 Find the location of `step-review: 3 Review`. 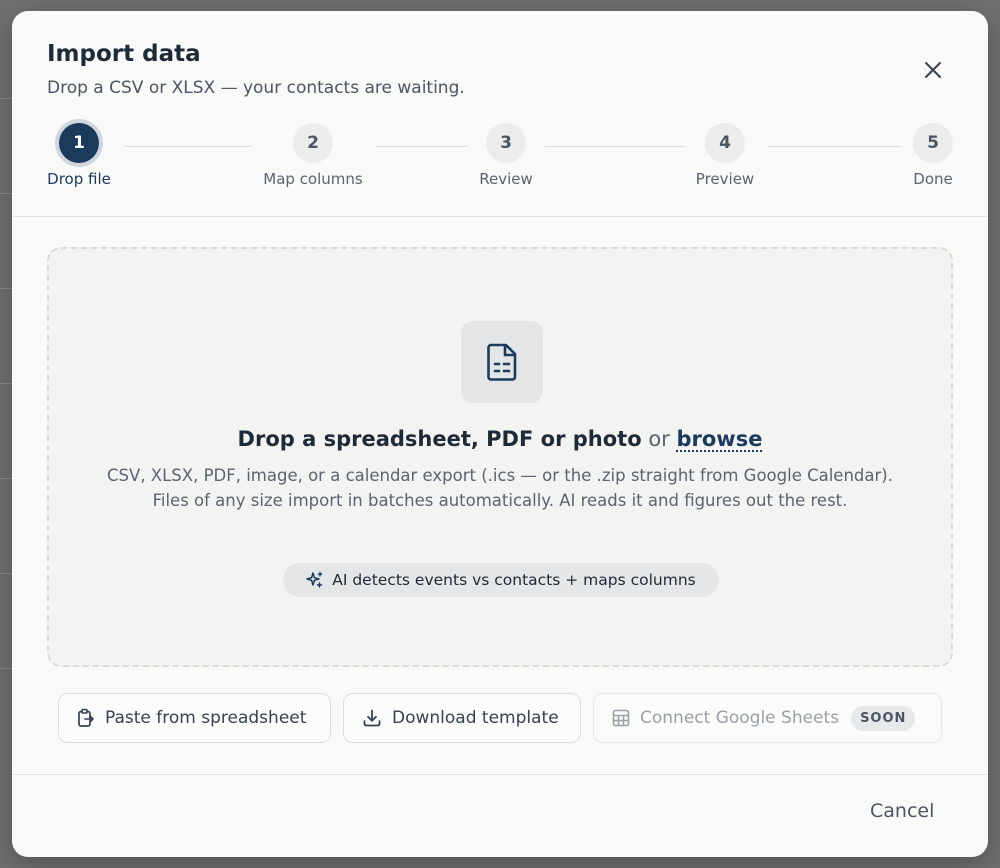

step-review: 3 Review is located at coordinates (506, 155).